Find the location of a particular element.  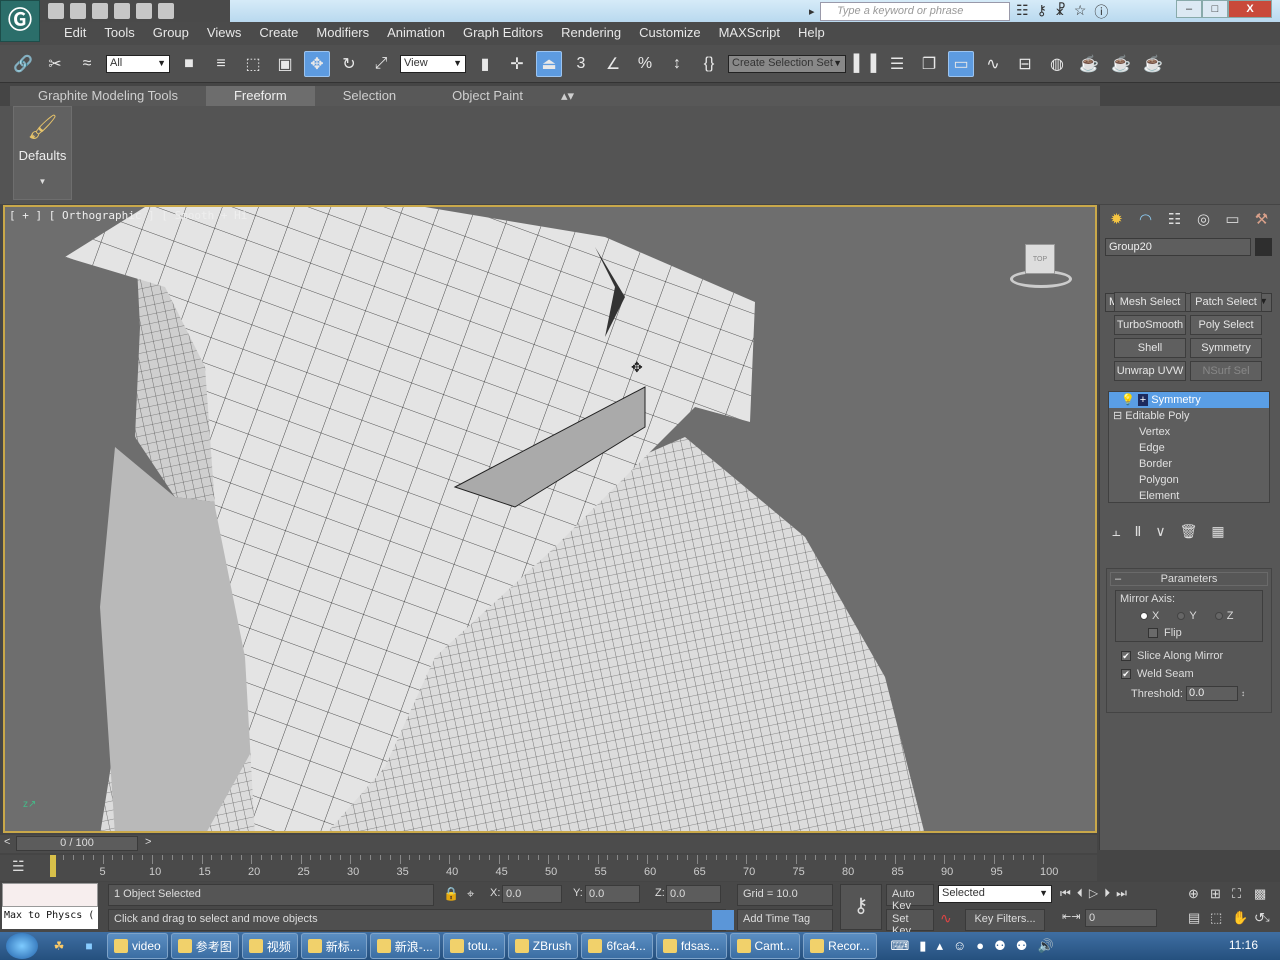

qq-icon-2: ⚉ is located at coordinates (1022, 946).